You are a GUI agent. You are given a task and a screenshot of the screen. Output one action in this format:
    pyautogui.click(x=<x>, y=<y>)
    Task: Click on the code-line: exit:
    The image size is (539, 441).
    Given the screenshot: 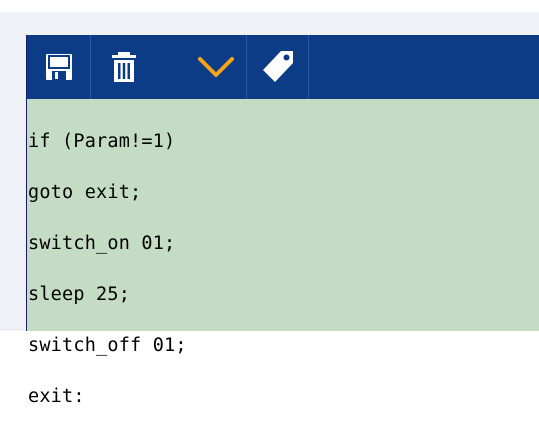 What is the action you would take?
    pyautogui.click(x=56, y=396)
    